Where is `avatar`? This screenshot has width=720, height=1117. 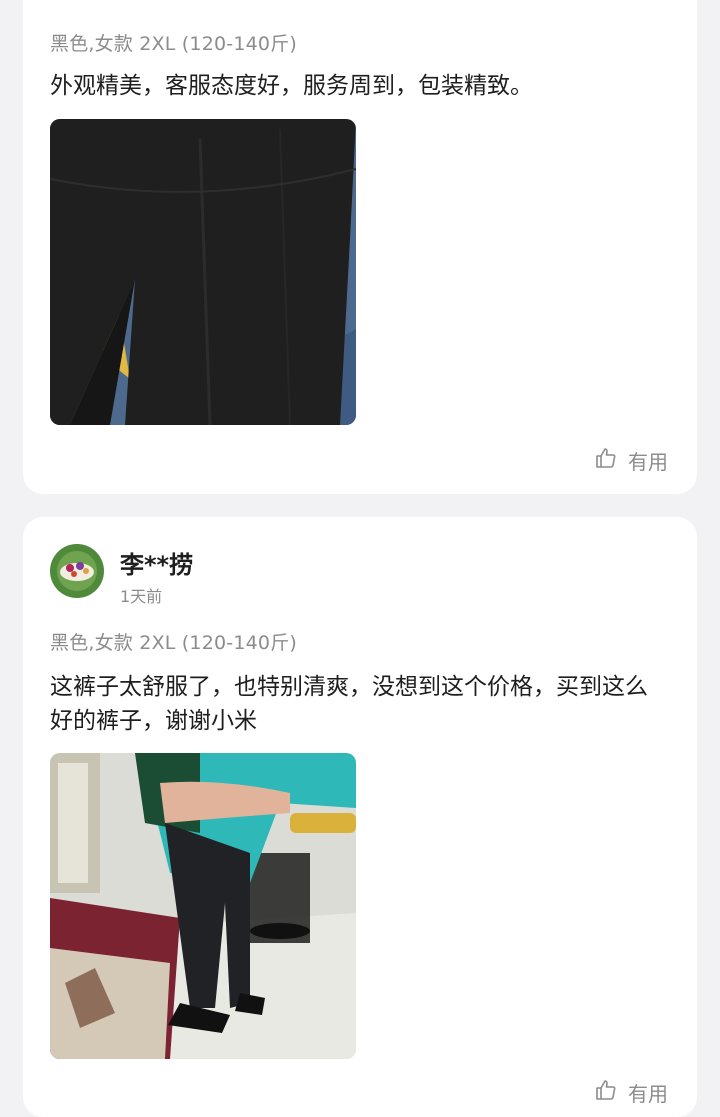 avatar is located at coordinates (77, 571).